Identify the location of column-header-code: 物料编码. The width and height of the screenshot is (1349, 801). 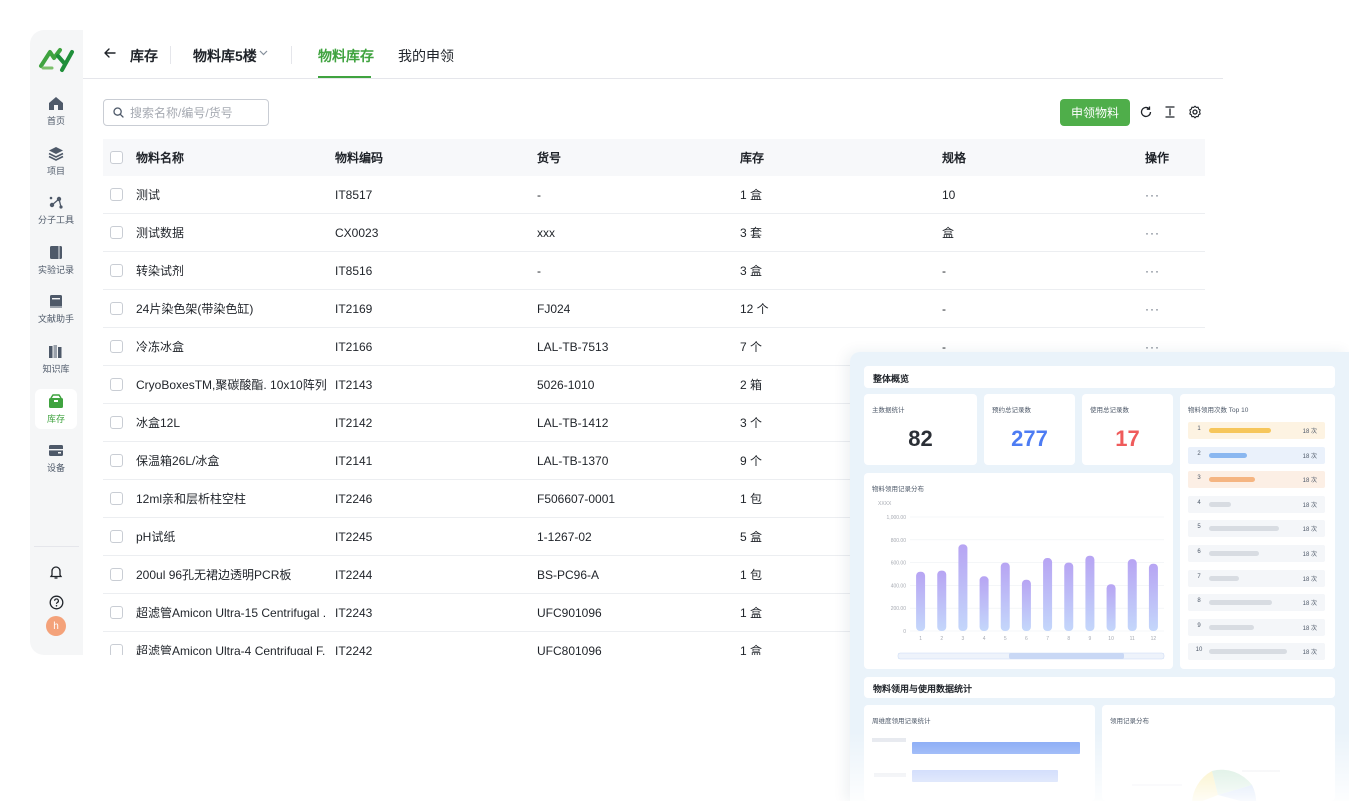
(359, 158).